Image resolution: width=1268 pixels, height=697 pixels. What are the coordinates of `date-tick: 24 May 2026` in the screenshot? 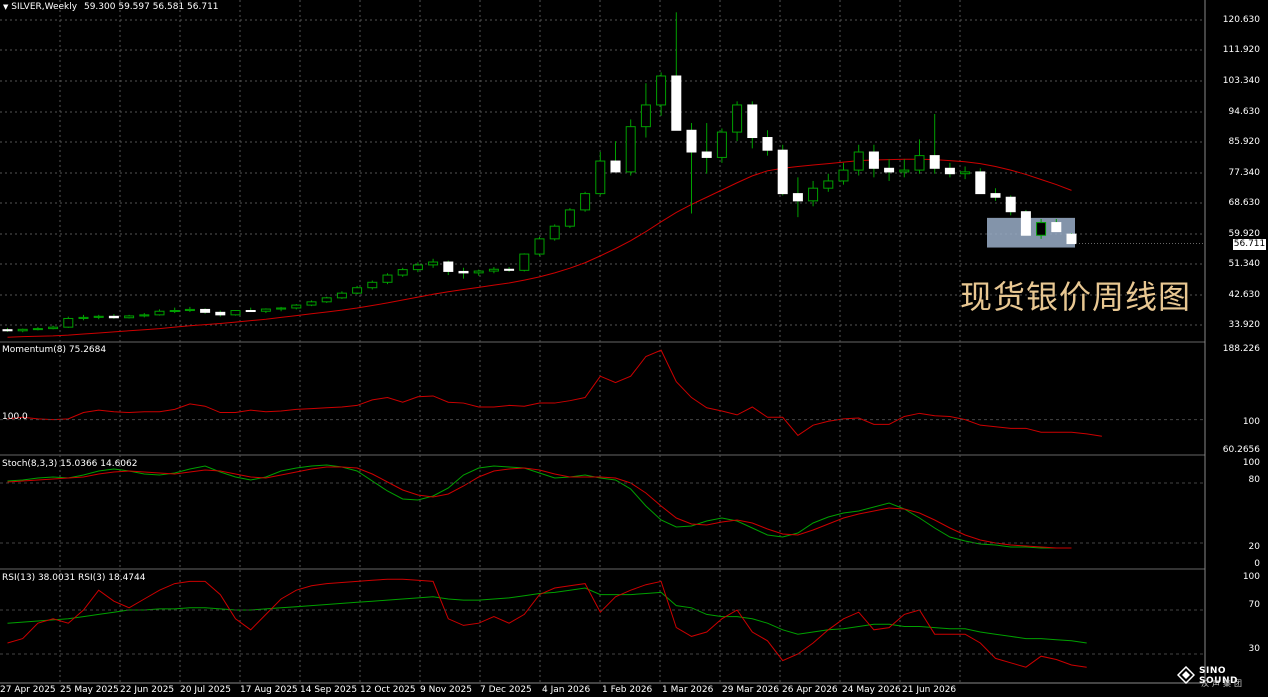 It's located at (871, 690).